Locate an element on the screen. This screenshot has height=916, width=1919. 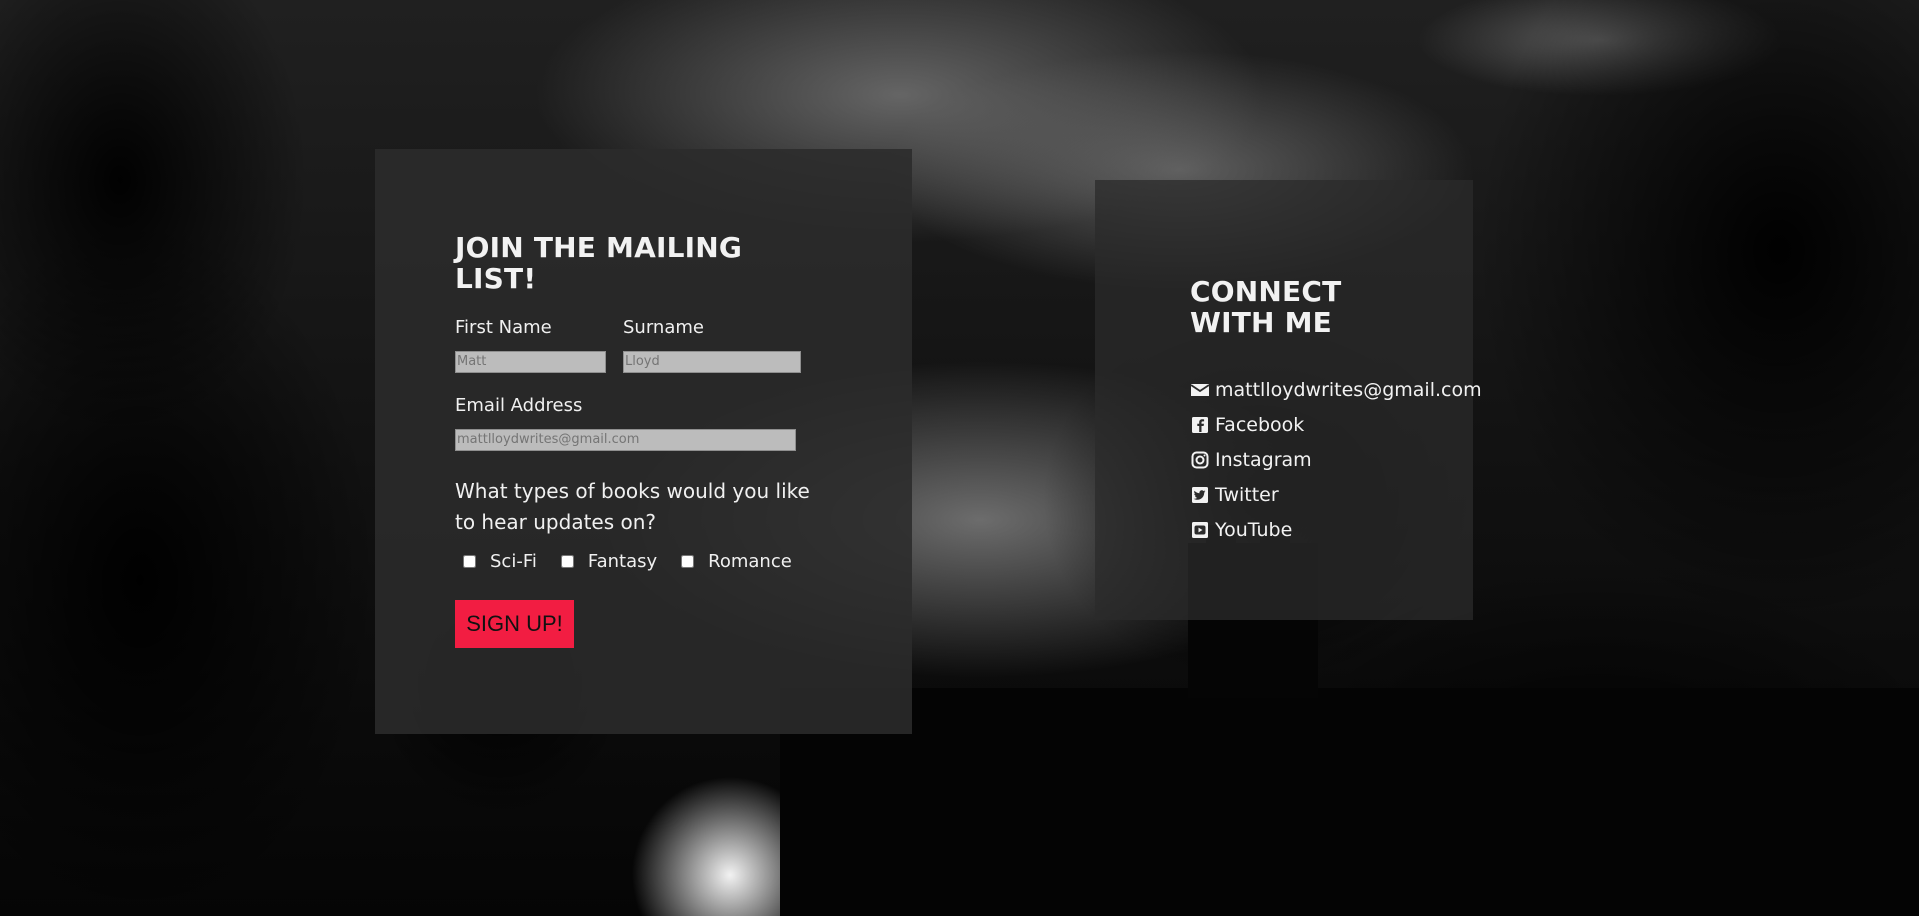
facebook-link: Facebook is located at coordinates (1284, 425).